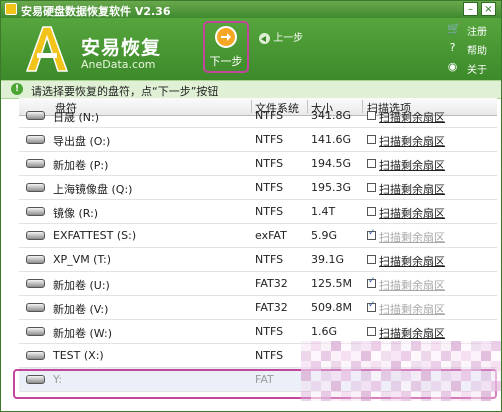  Describe the element at coordinates (488, 9) in the screenshot. I see `close-button: ×` at that location.